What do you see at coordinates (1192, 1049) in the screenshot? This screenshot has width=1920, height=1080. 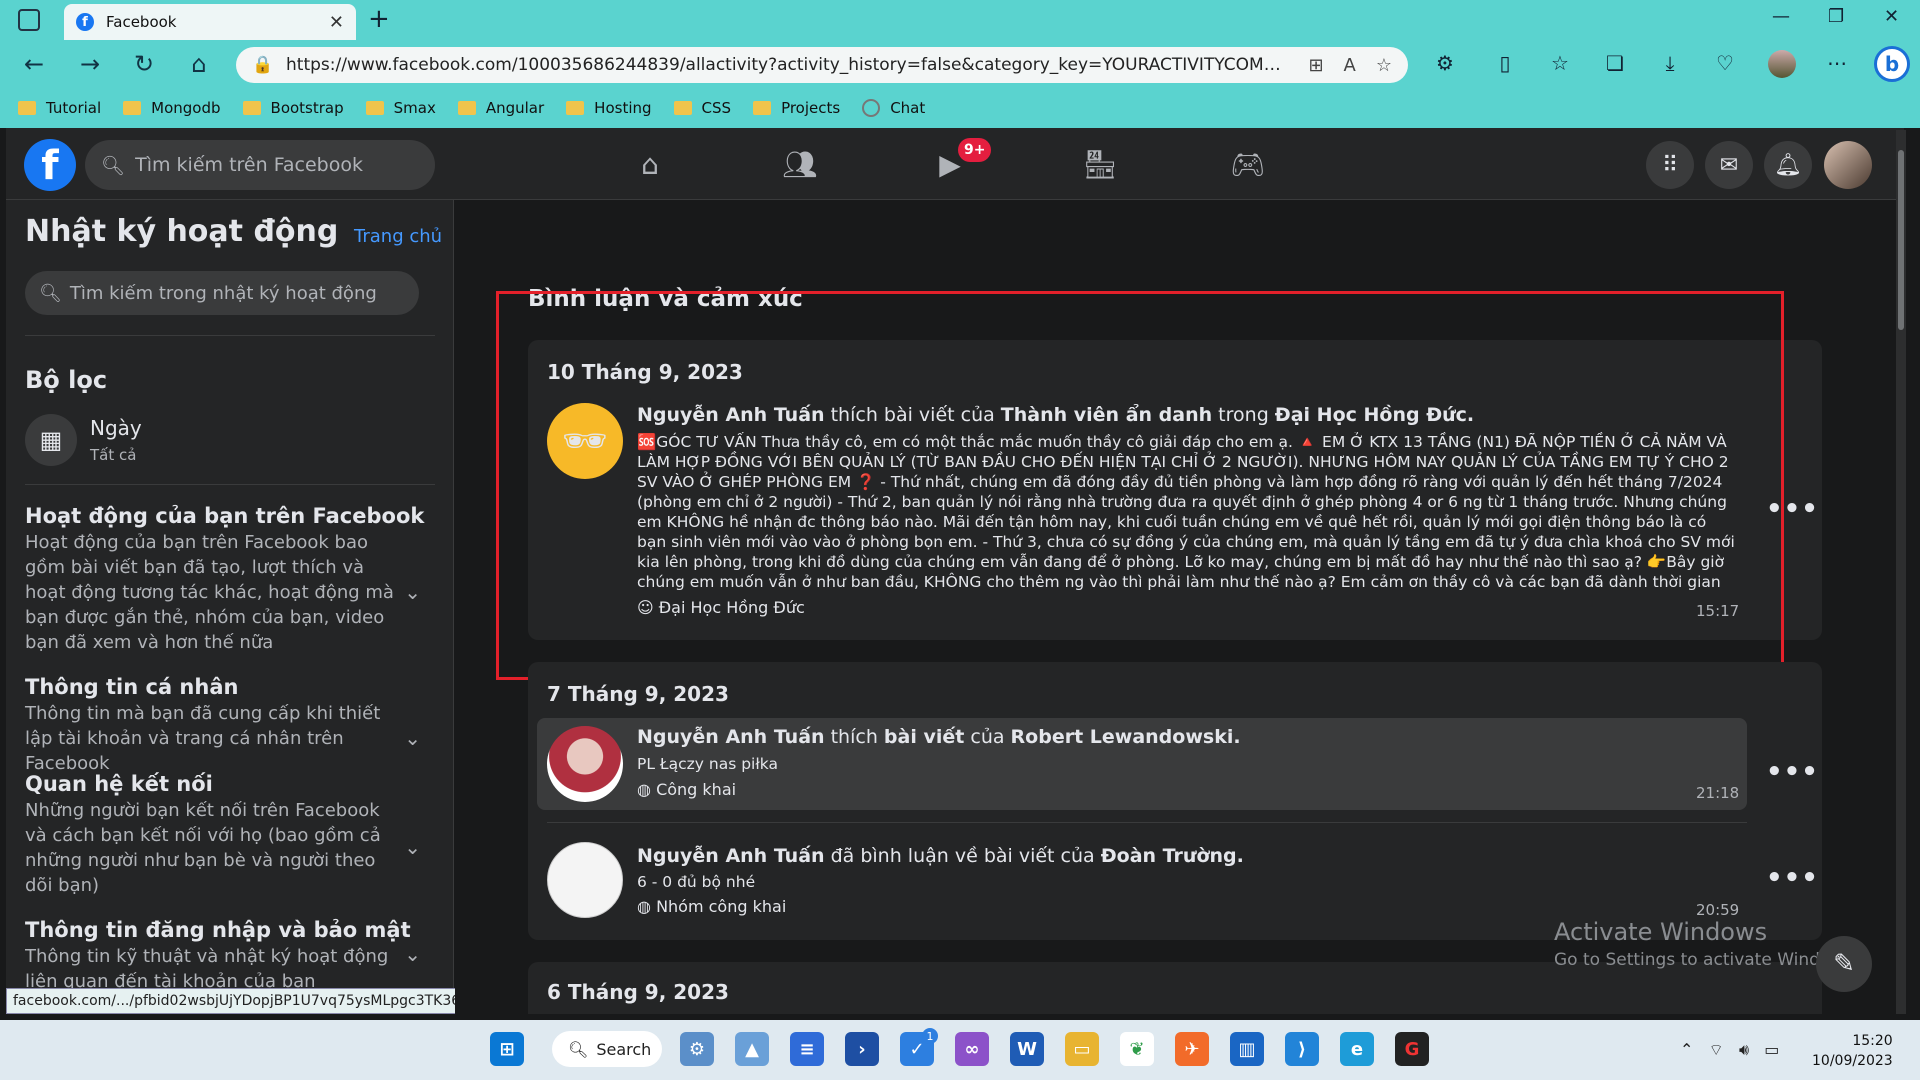 I see `postman-icon: ✈` at bounding box center [1192, 1049].